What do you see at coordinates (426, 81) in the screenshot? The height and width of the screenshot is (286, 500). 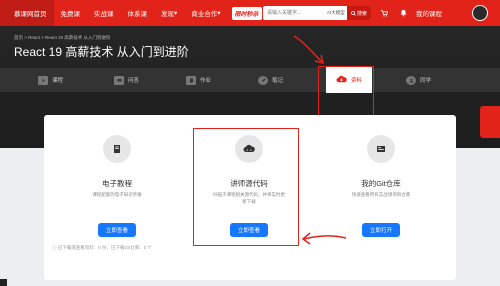 I see `tab-classmates-label: 同学` at bounding box center [426, 81].